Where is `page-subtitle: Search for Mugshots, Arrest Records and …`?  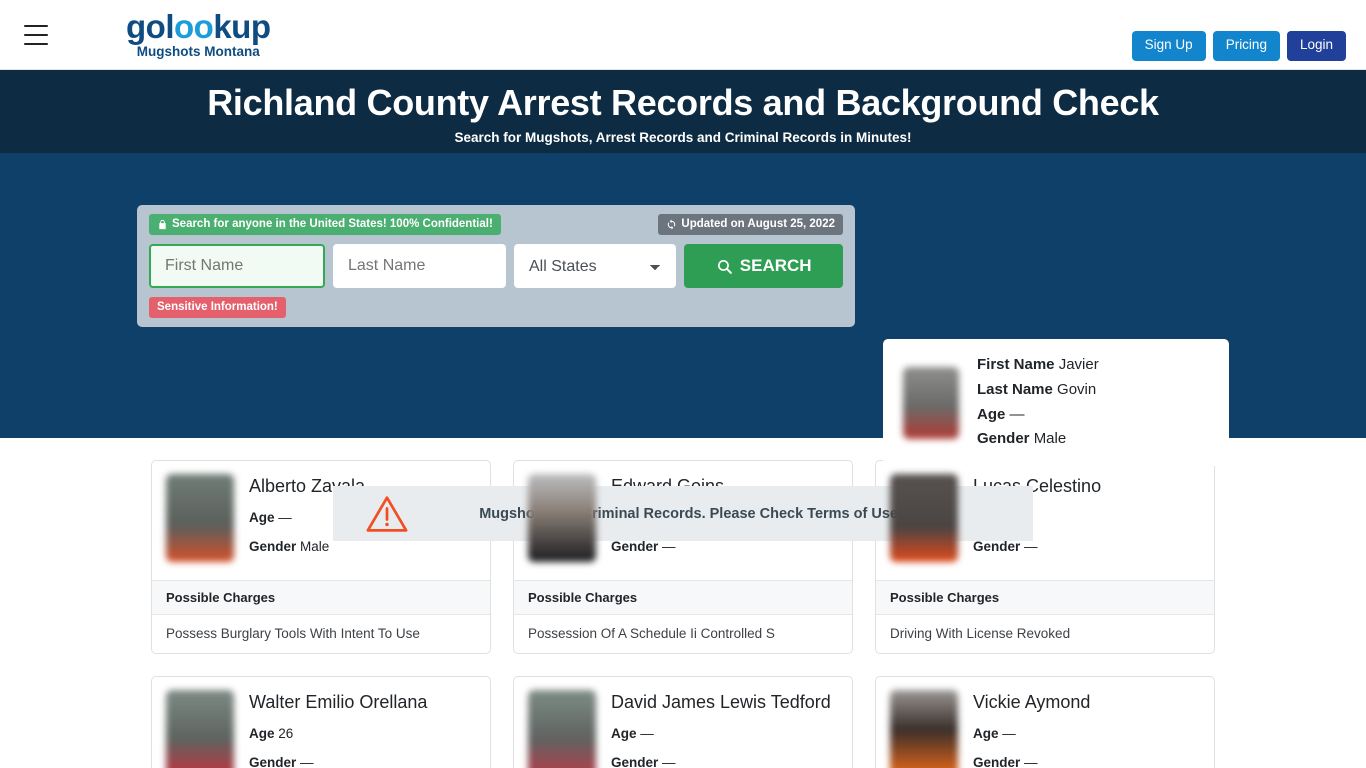
page-subtitle: Search for Mugshots, Arrest Records and … is located at coordinates (683, 138).